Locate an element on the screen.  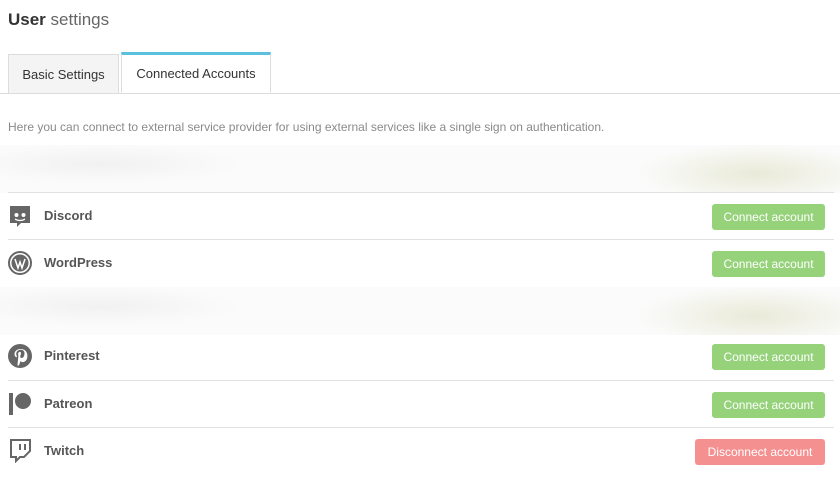
disconnect-twitch-button: Disconnect account is located at coordinates (760, 452).